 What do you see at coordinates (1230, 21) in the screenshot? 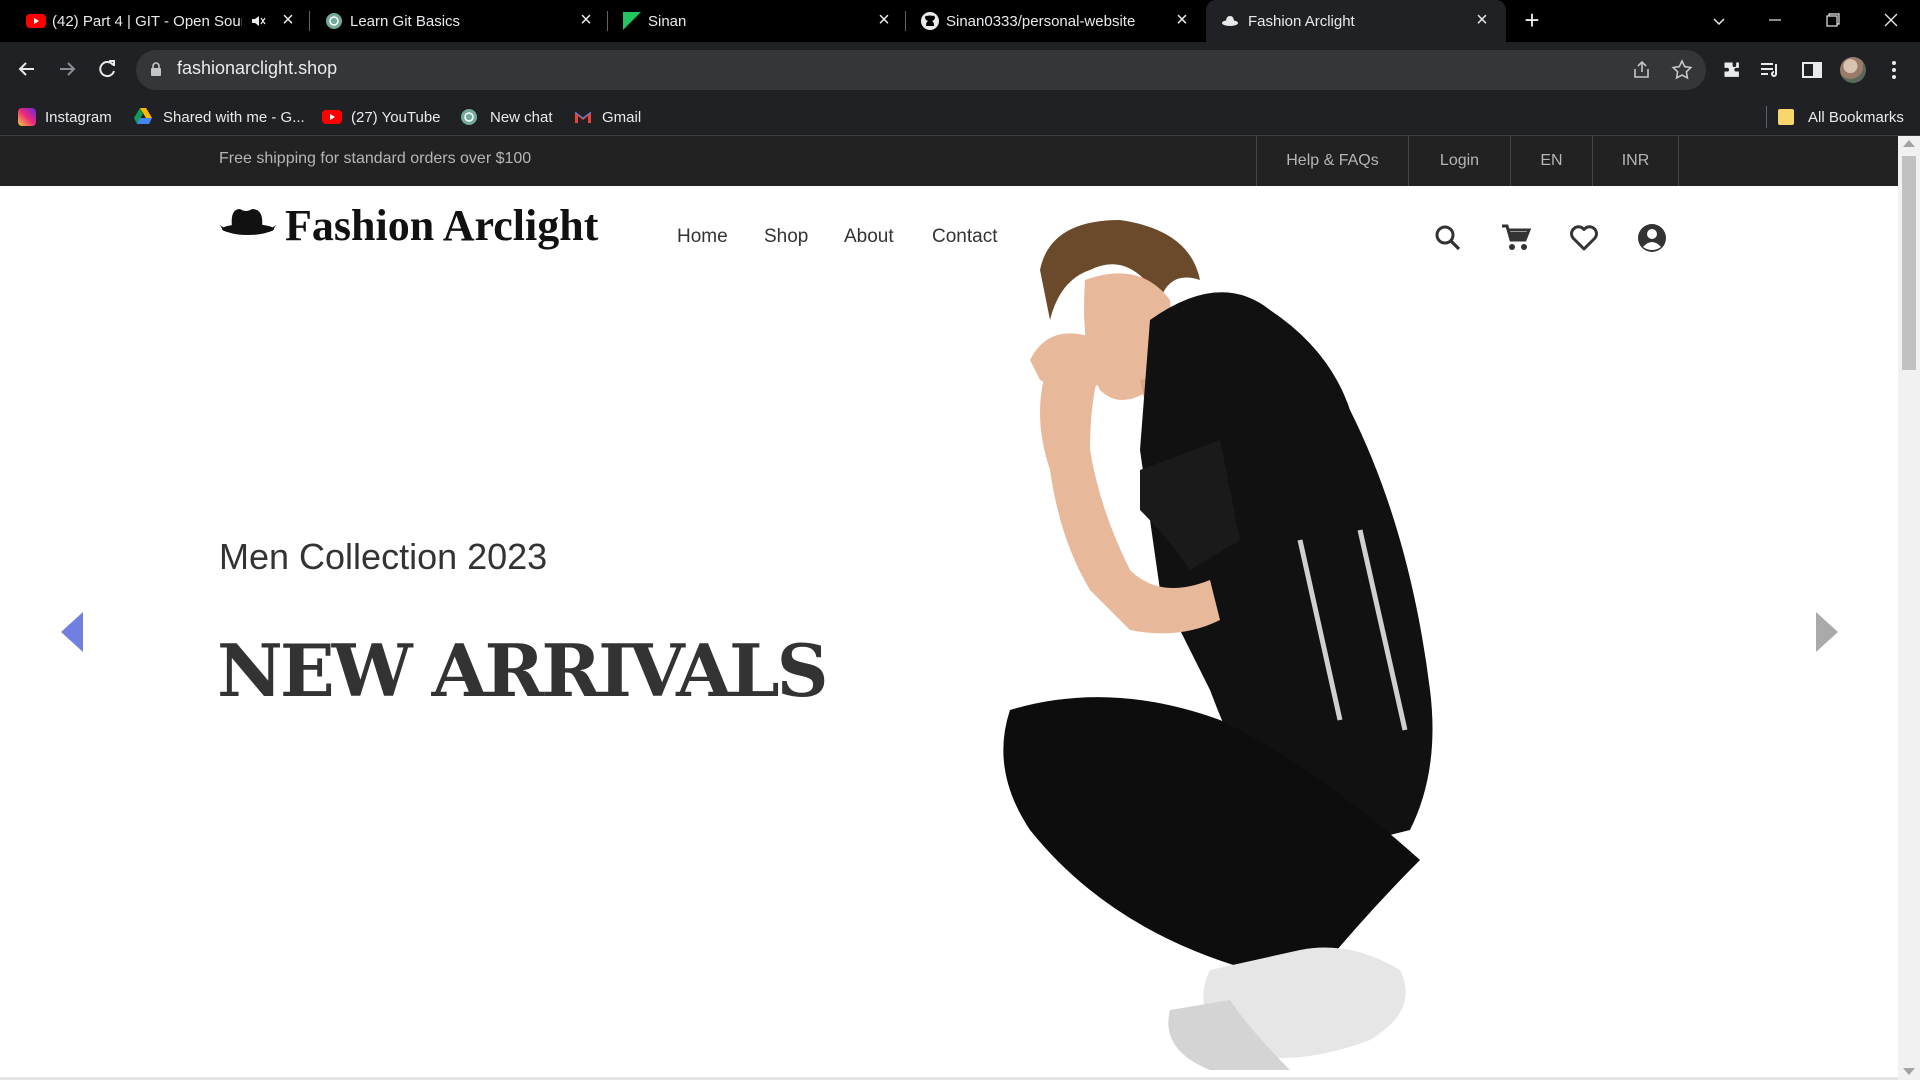
I see `hat-icon` at bounding box center [1230, 21].